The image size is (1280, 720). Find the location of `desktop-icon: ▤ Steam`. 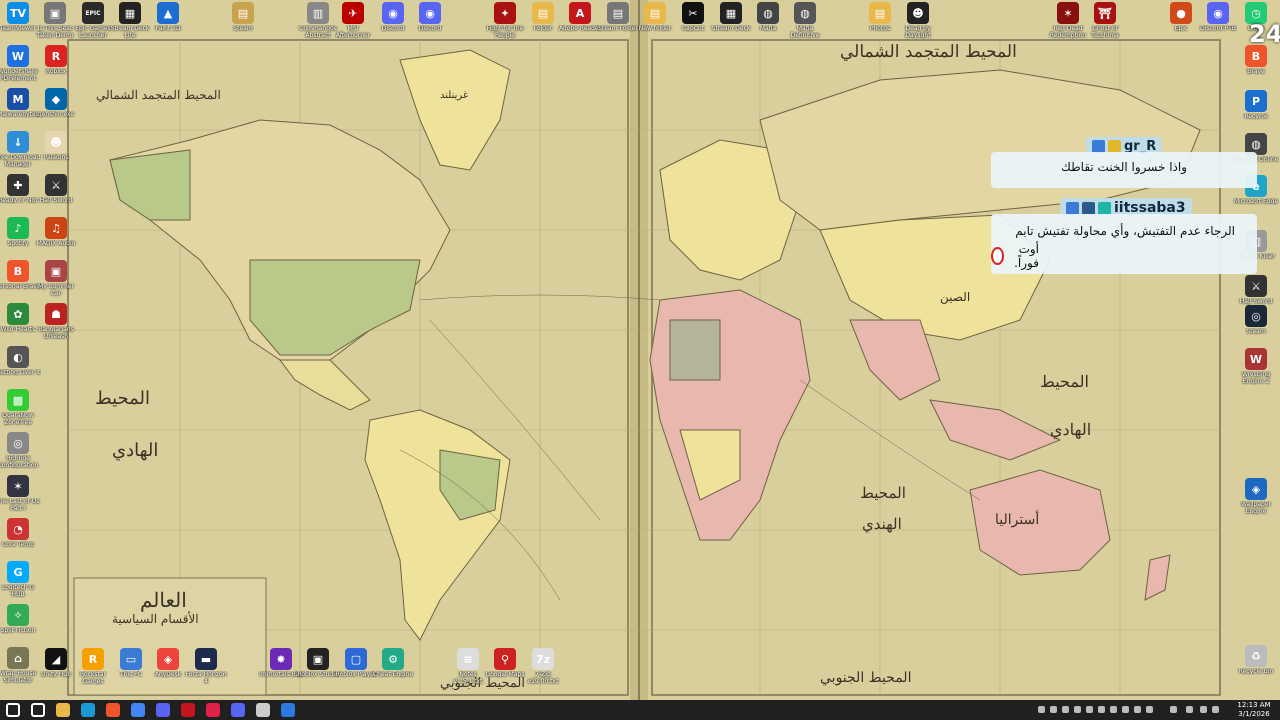

desktop-icon: ▤ Steam is located at coordinates (243, 17).